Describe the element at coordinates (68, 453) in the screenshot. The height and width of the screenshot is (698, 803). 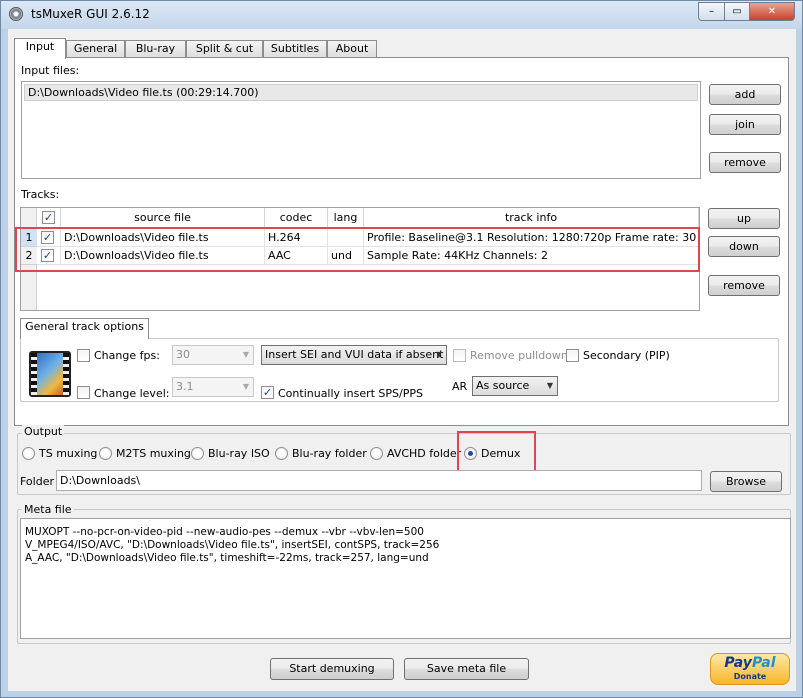
I see `ts-muxing-label: TS muxing` at that location.